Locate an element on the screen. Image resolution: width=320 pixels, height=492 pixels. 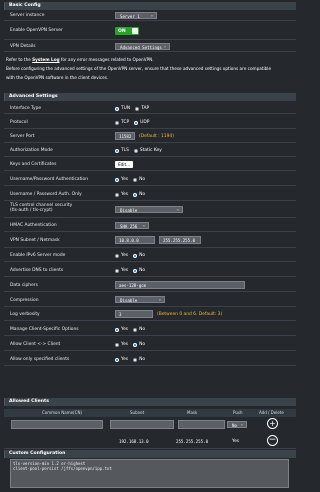
userpass-only-no-radio is located at coordinates (135, 194).